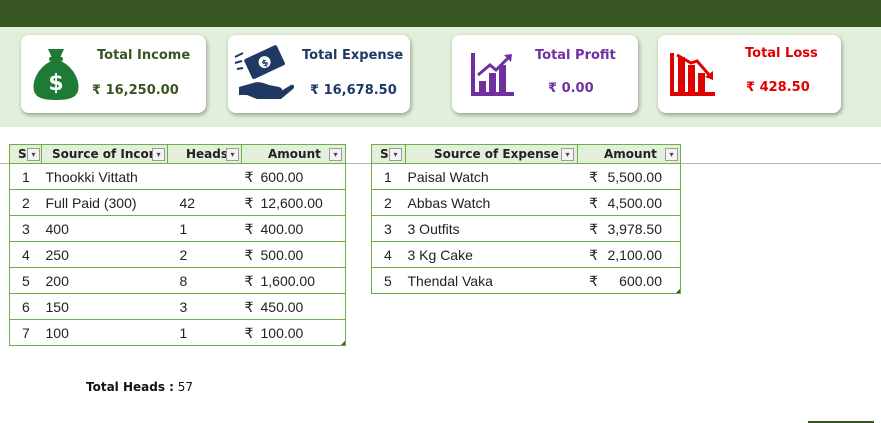  Describe the element at coordinates (491, 176) in the screenshot. I see `source-cell: Paisal Watch` at that location.